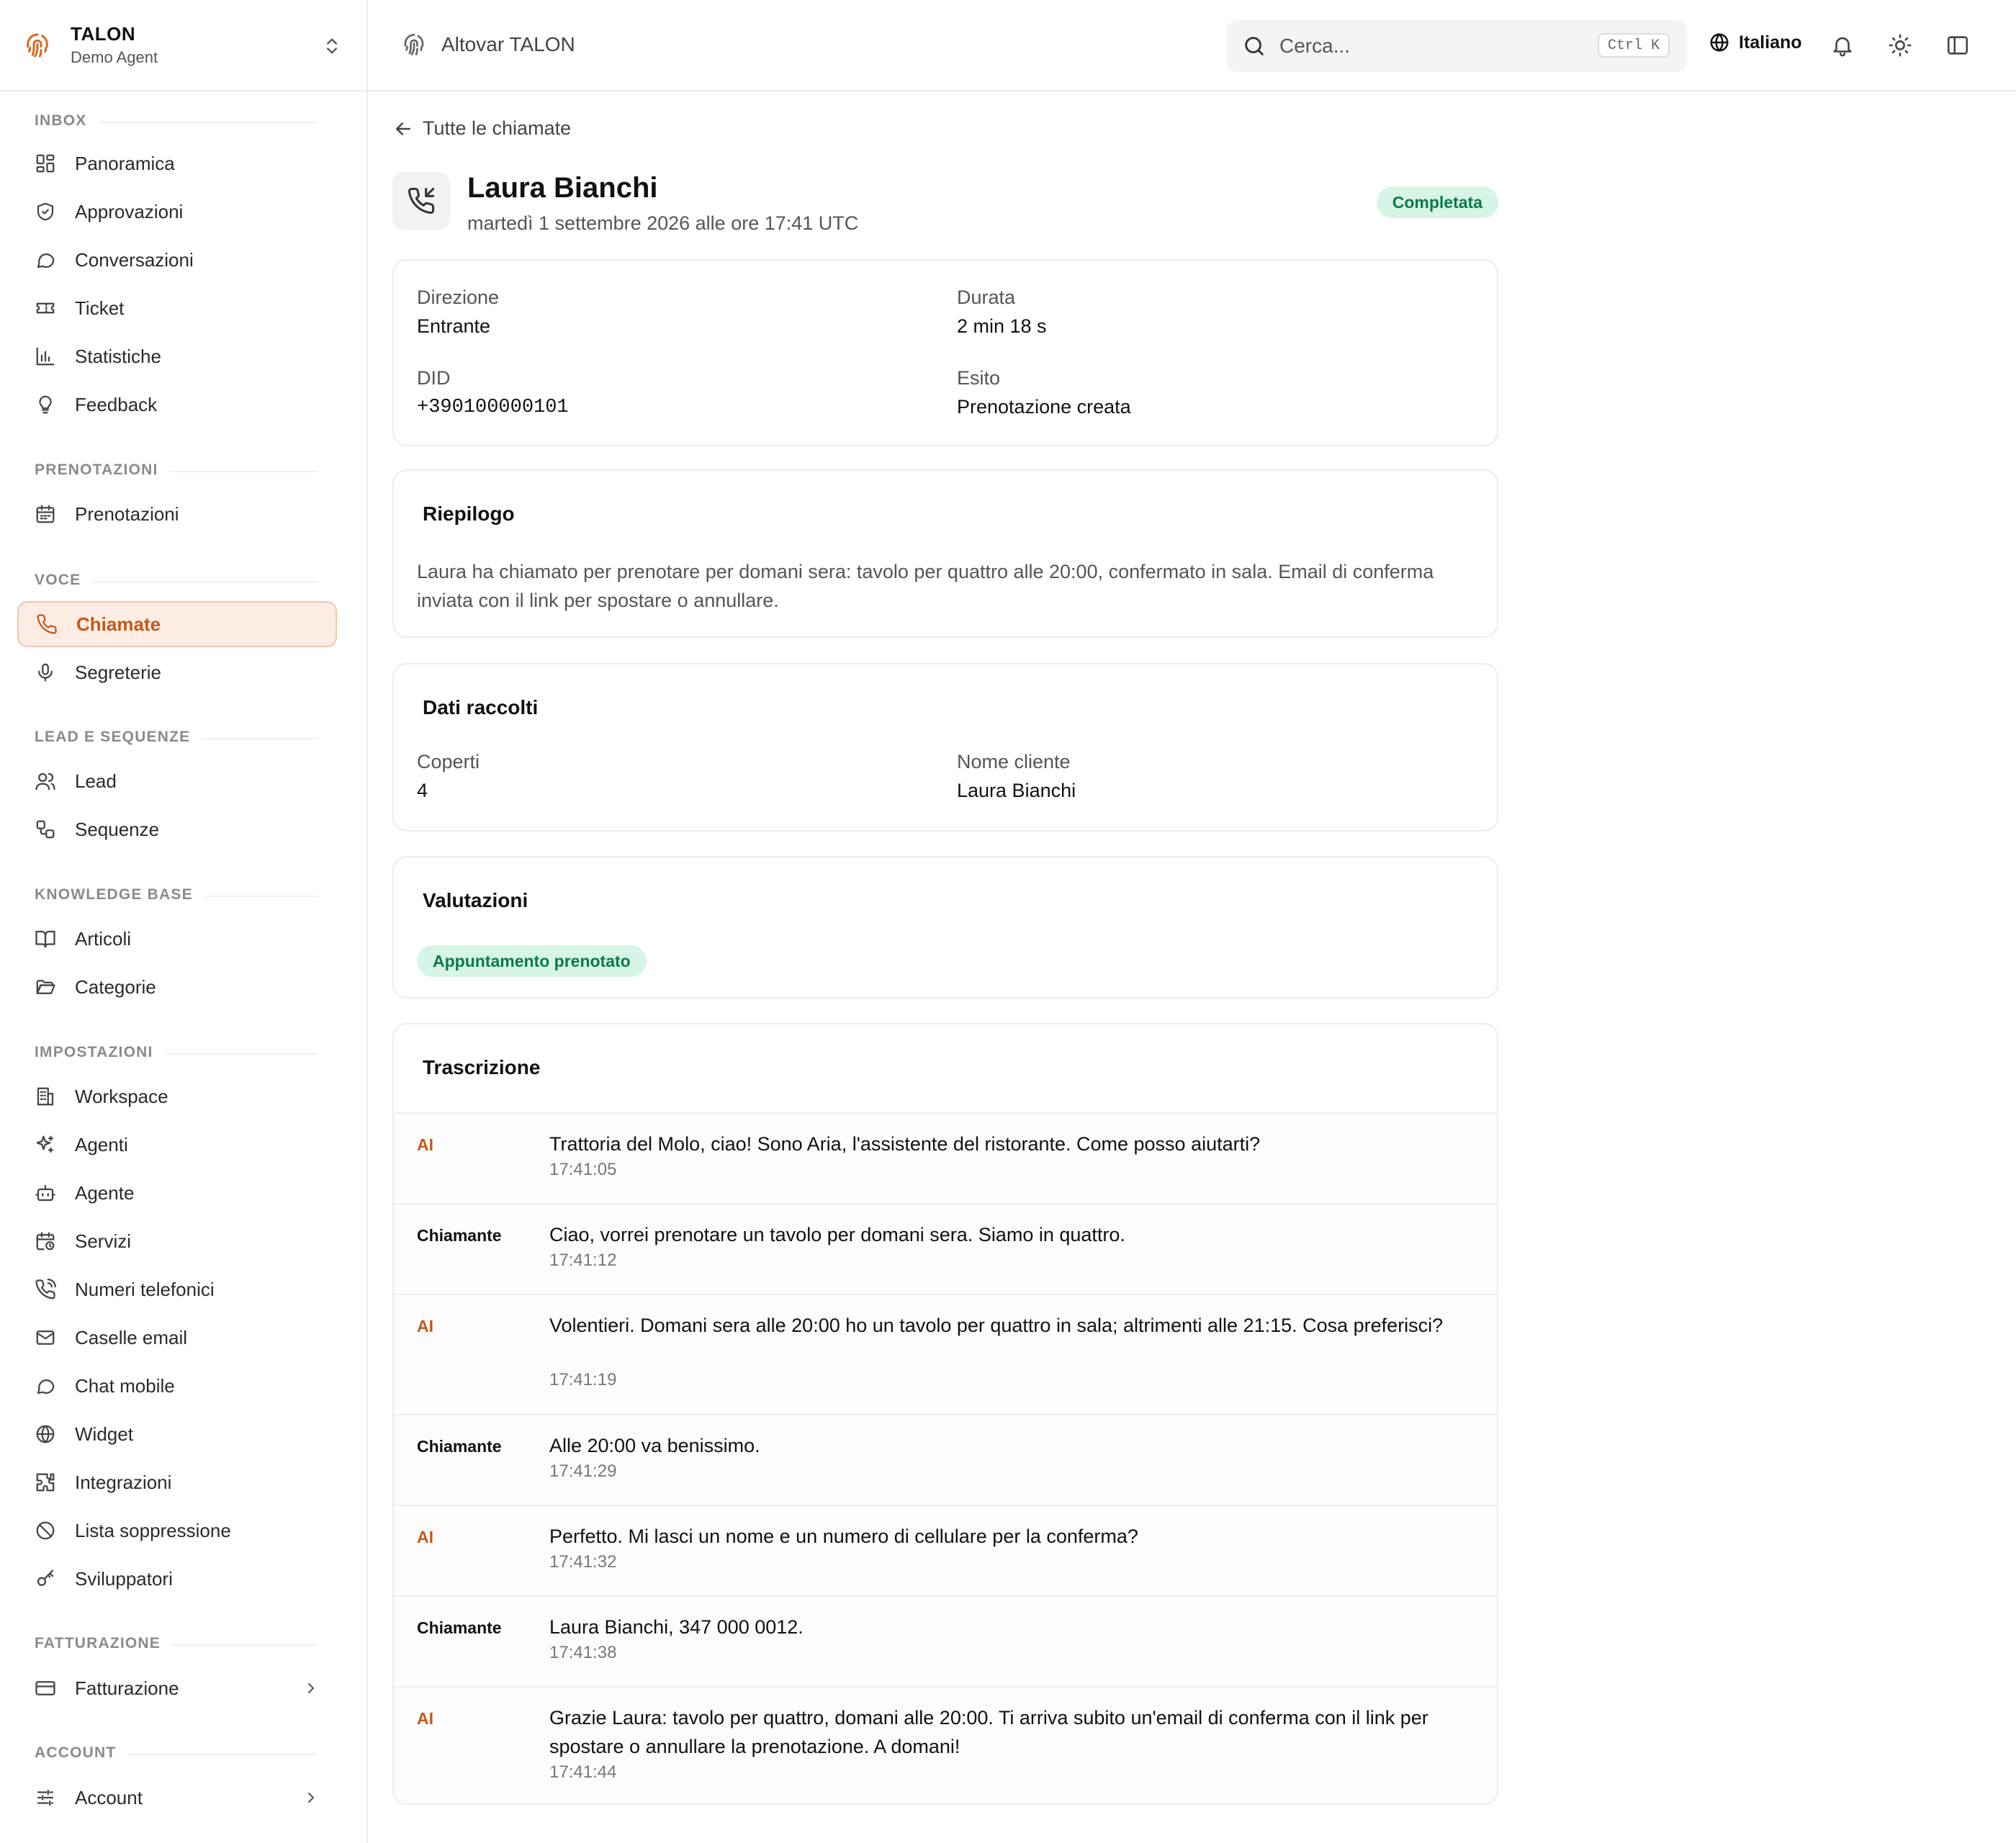 This screenshot has height=1843, width=2016. Describe the element at coordinates (61, 120) in the screenshot. I see `section-title: INBOX` at that location.